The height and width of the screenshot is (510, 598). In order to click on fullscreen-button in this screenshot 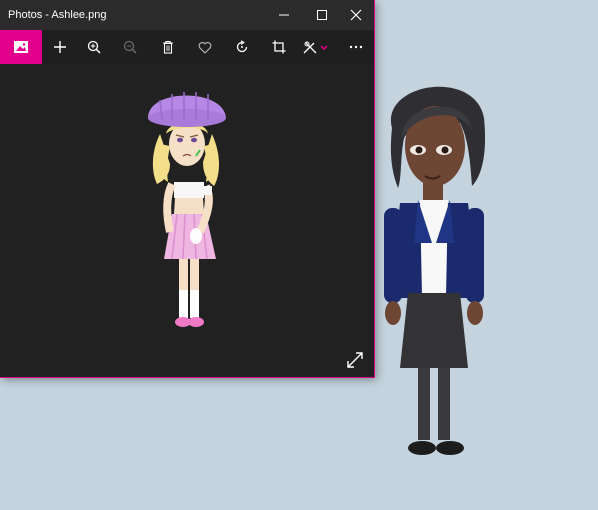, I will do `click(355, 360)`.